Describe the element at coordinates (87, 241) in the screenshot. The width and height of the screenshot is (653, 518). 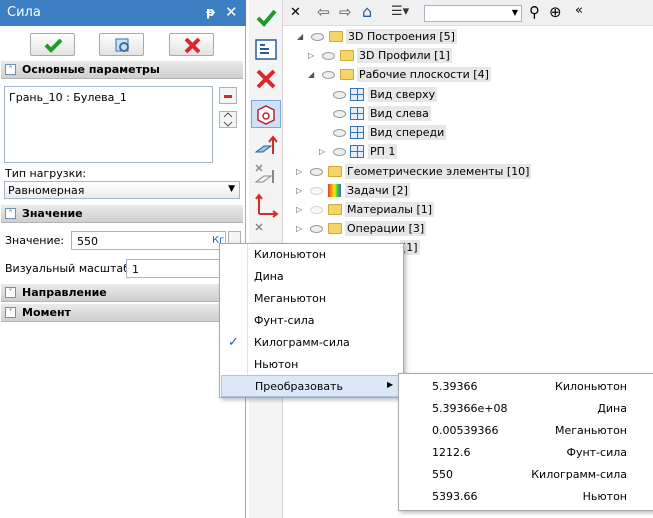
I see `value-text: 550` at that location.